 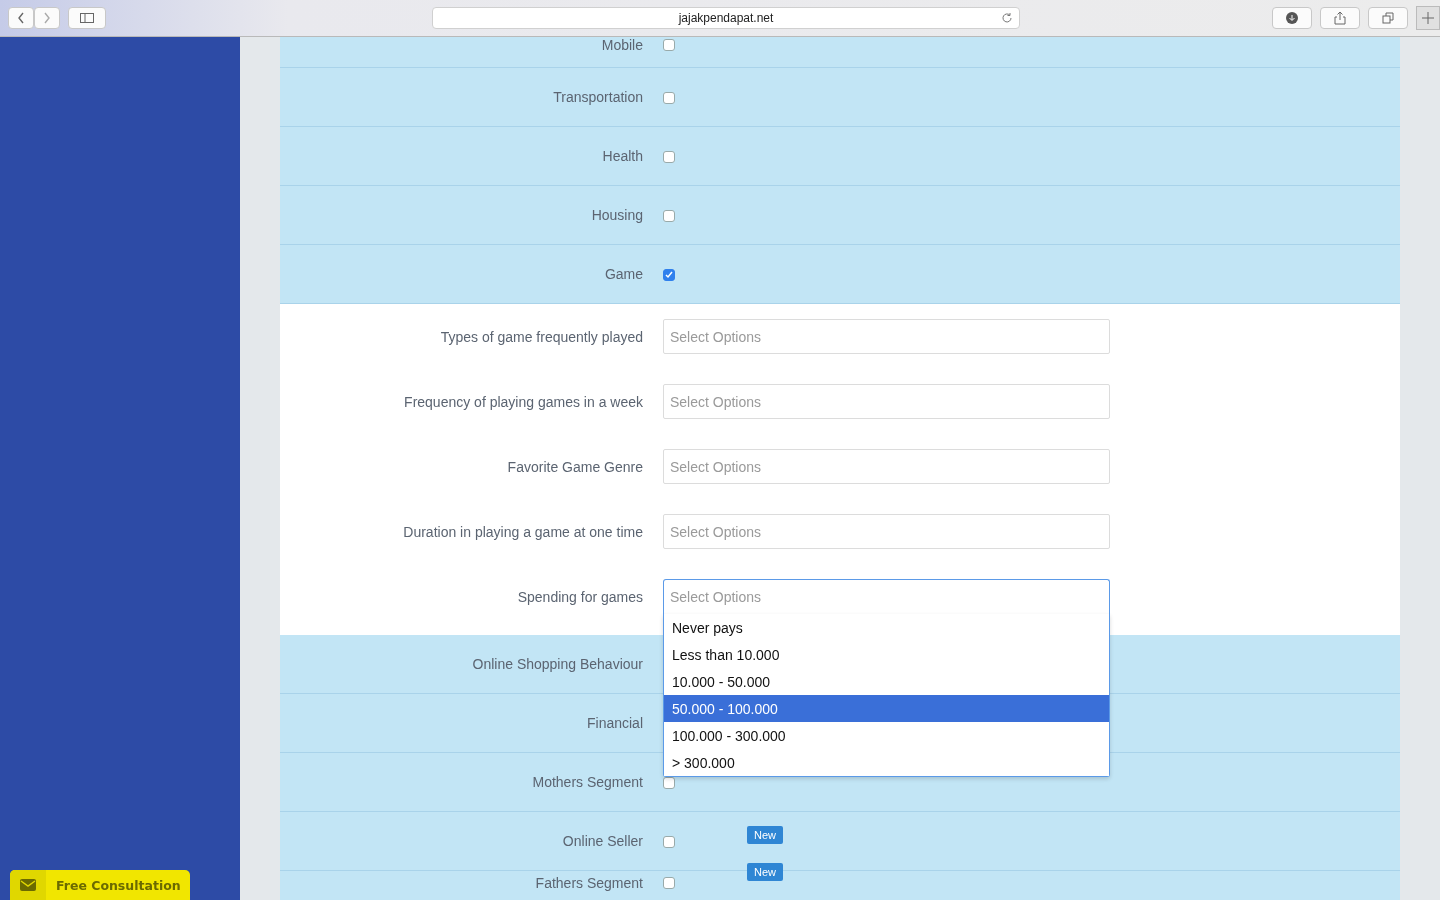 What do you see at coordinates (588, 883) in the screenshot?
I see `field-label: Fathers Segment` at bounding box center [588, 883].